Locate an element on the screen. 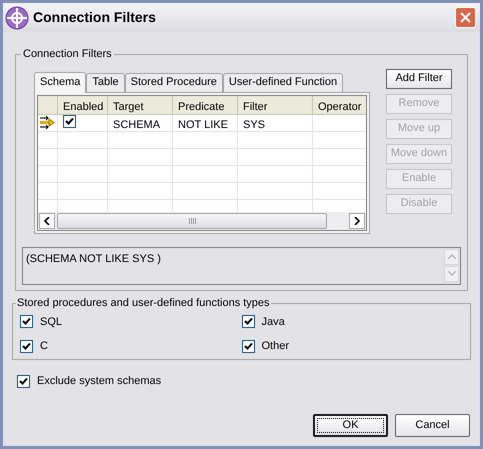 The image size is (483, 449). chevron-down-icon is located at coordinates (452, 273).